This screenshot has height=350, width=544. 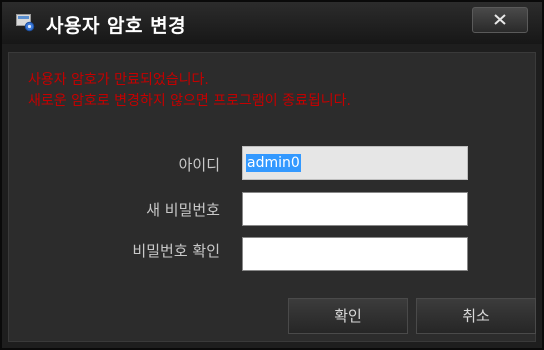 What do you see at coordinates (273, 163) in the screenshot?
I see `id-value: admin0` at bounding box center [273, 163].